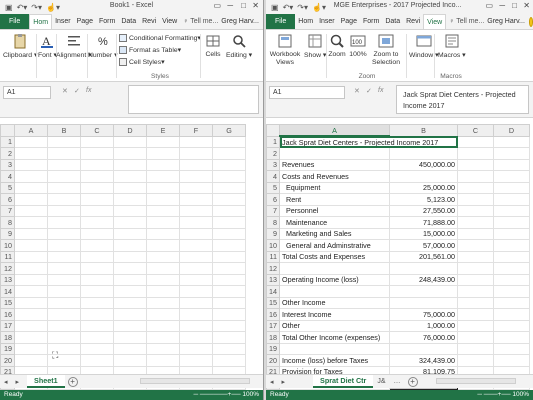  Describe the element at coordinates (243, 5) in the screenshot. I see `maximize-icon: □` at that location.